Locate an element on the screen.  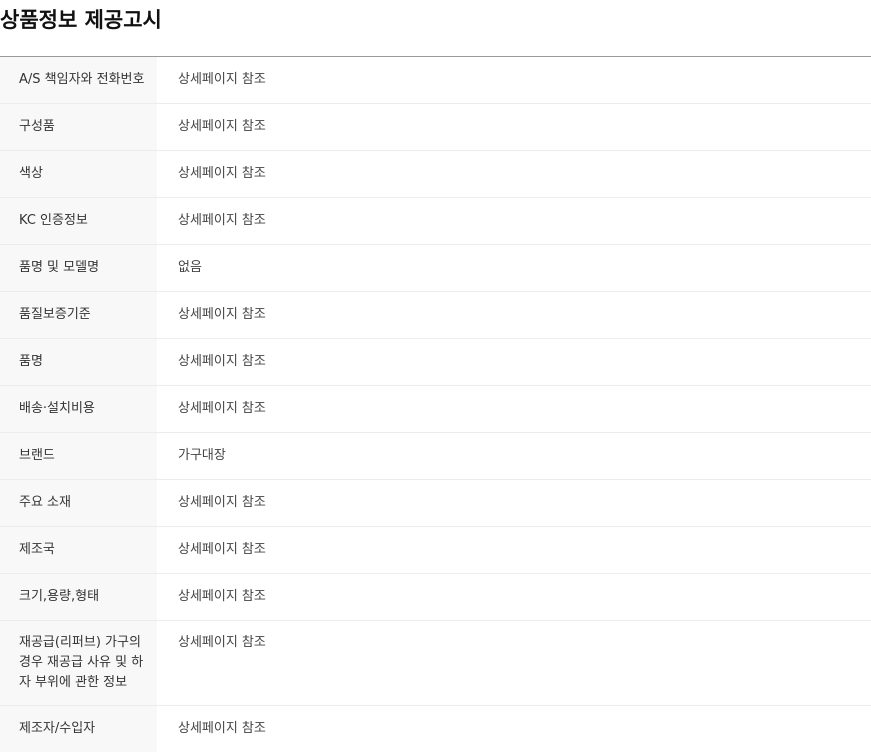
table-row: 크기,용량,형태 상세페이지 참조 is located at coordinates (435, 597).